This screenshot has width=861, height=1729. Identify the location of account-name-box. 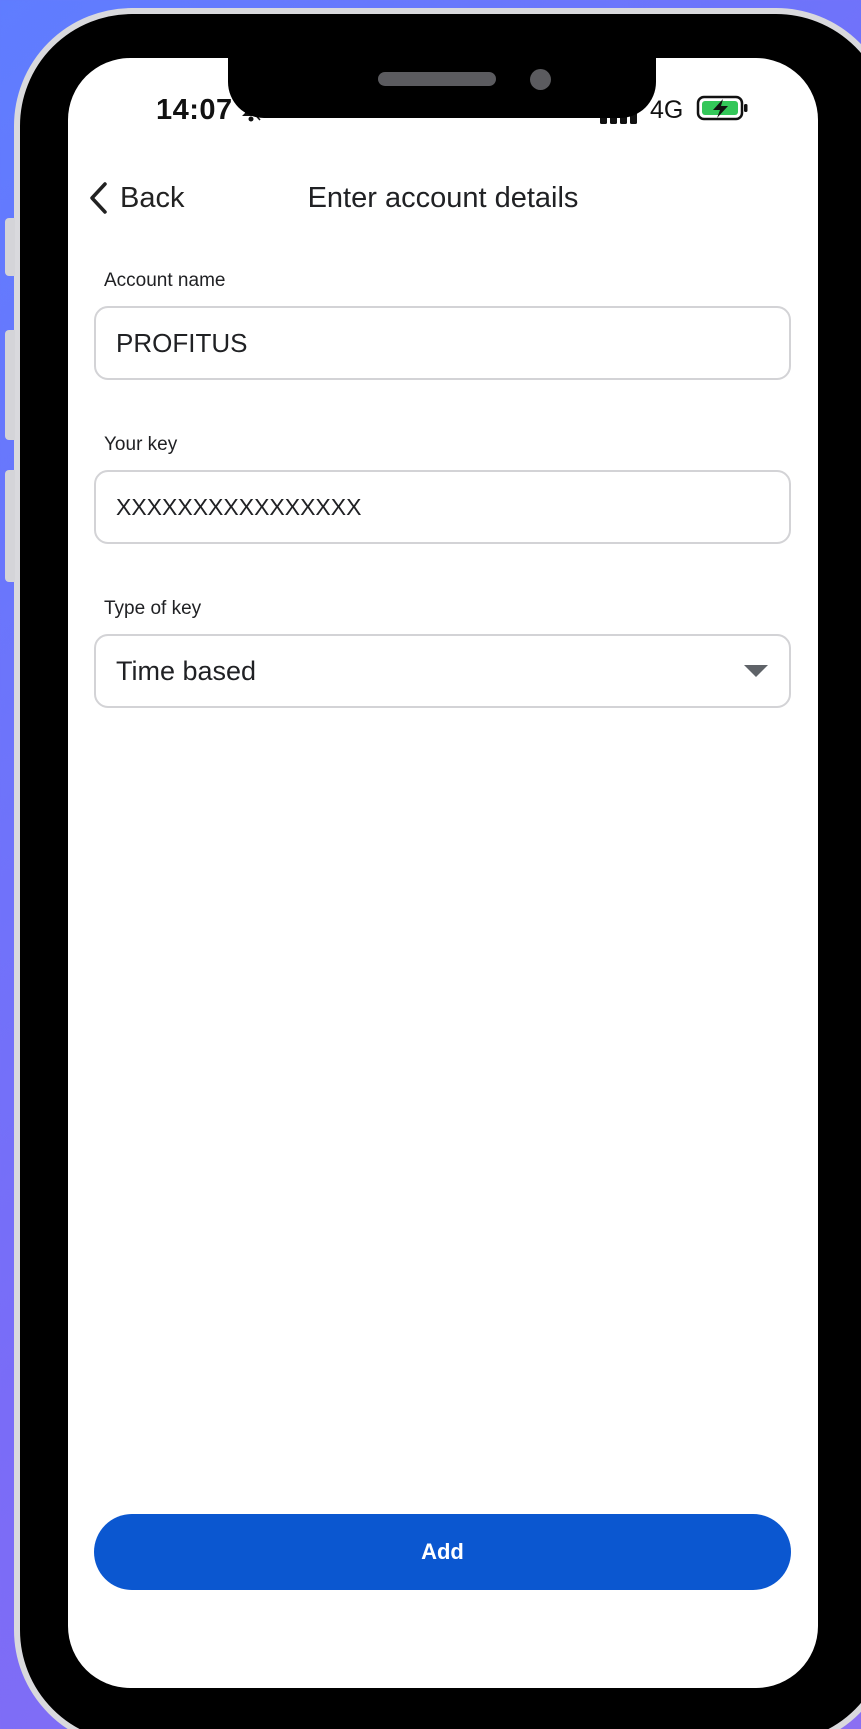
(442, 343).